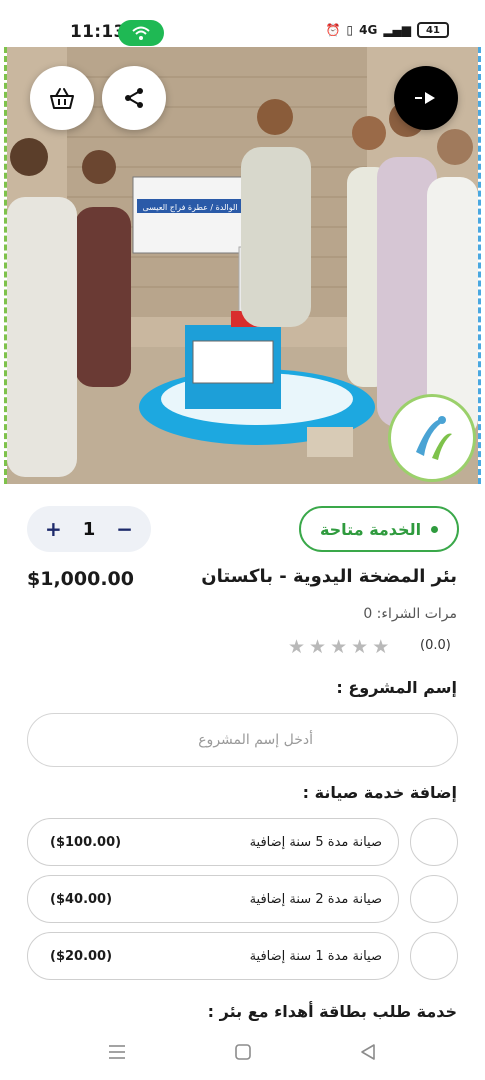  I want to click on menu-icon, so click(117, 1054).